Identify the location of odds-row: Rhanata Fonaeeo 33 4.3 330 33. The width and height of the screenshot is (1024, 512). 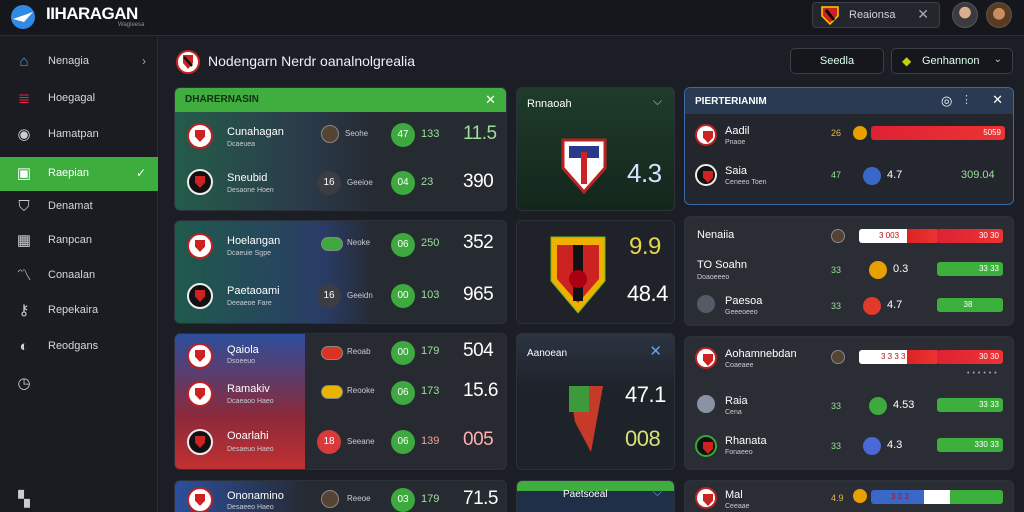
(849, 449).